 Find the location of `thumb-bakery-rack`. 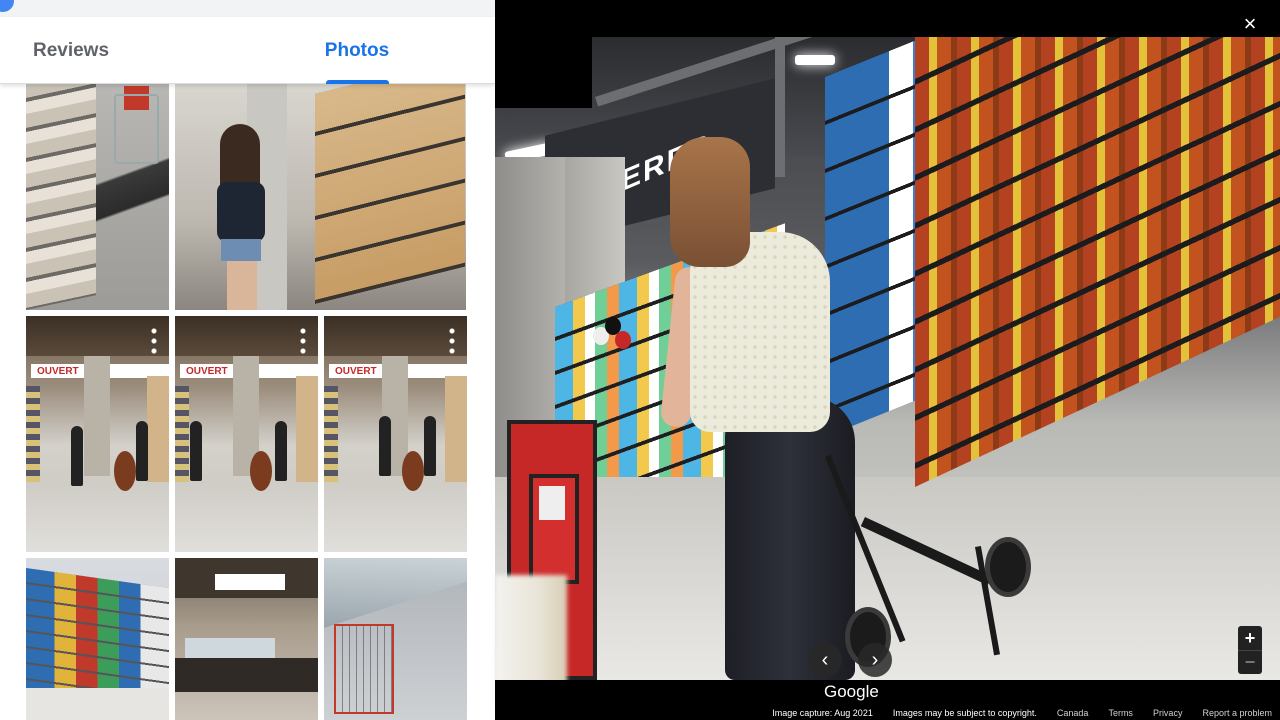

thumb-bakery-rack is located at coordinates (390, 194).